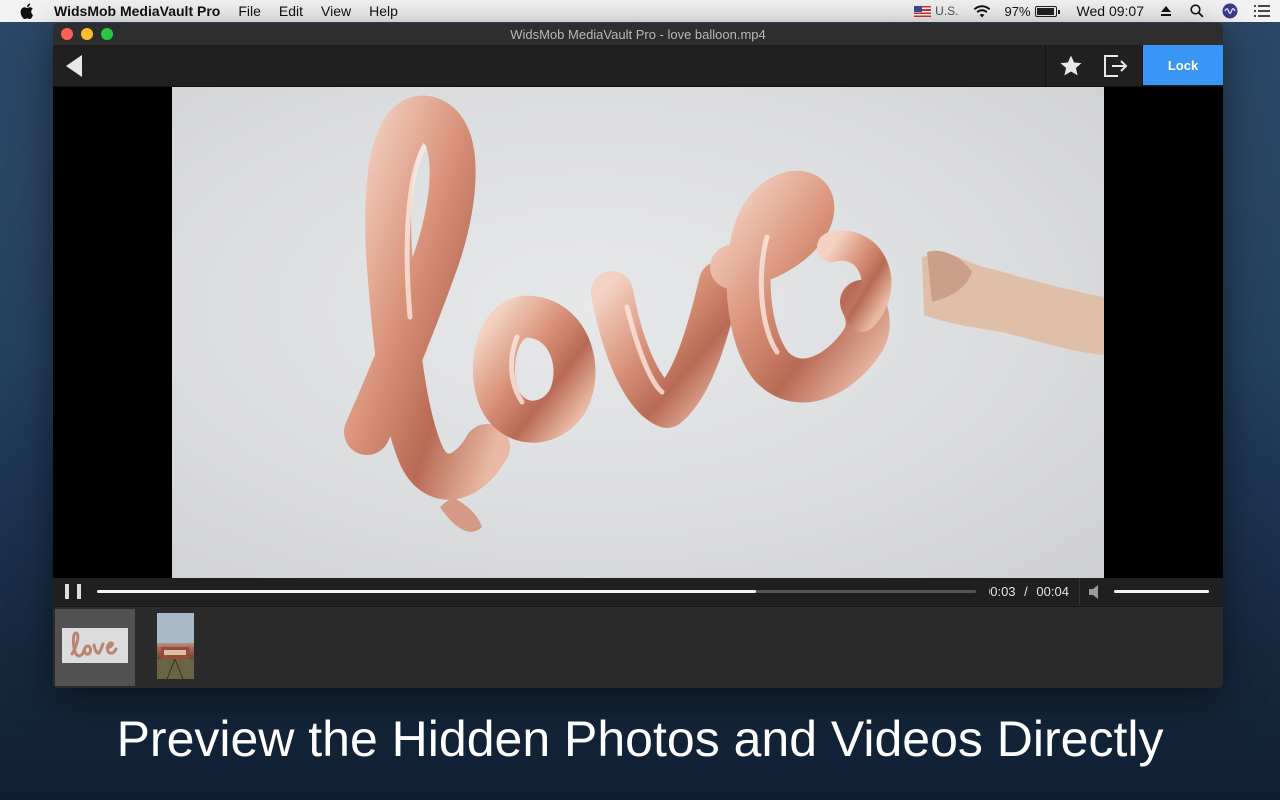 This screenshot has width=1280, height=800. I want to click on window-controls, so click(87, 34).